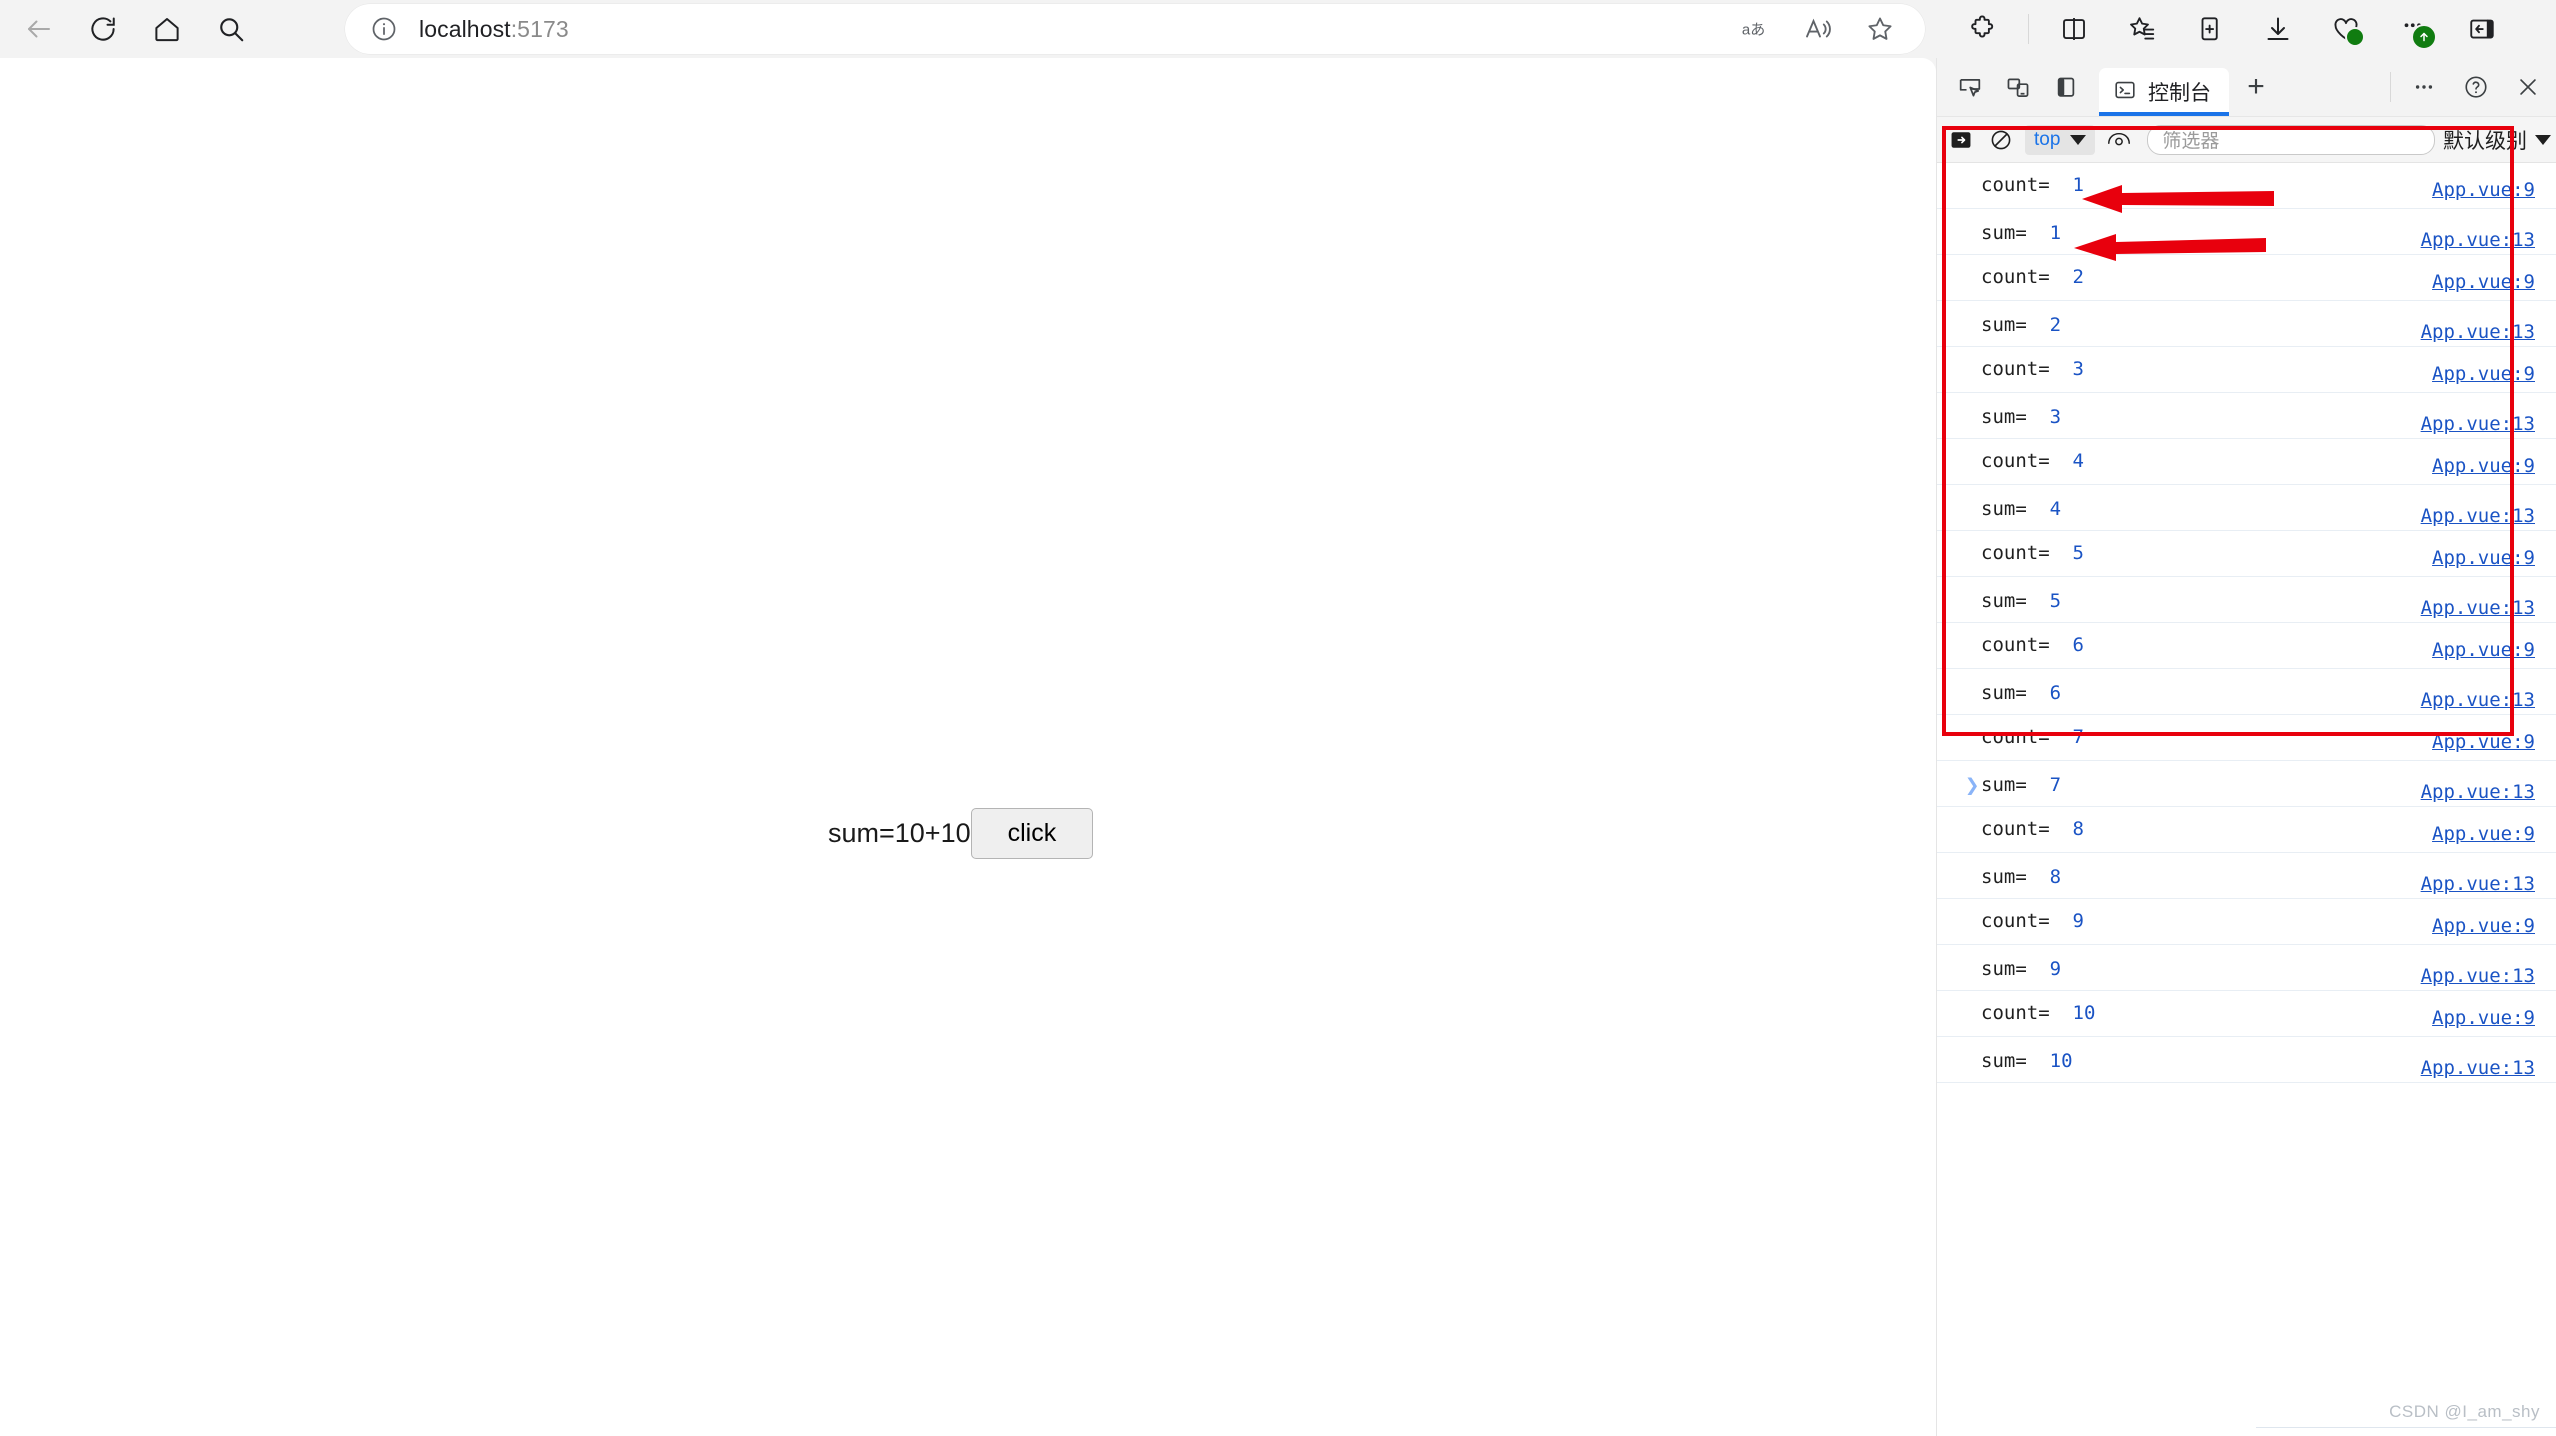 Image resolution: width=2556 pixels, height=1436 pixels. I want to click on log-level-value: 默认级别, so click(2485, 141).